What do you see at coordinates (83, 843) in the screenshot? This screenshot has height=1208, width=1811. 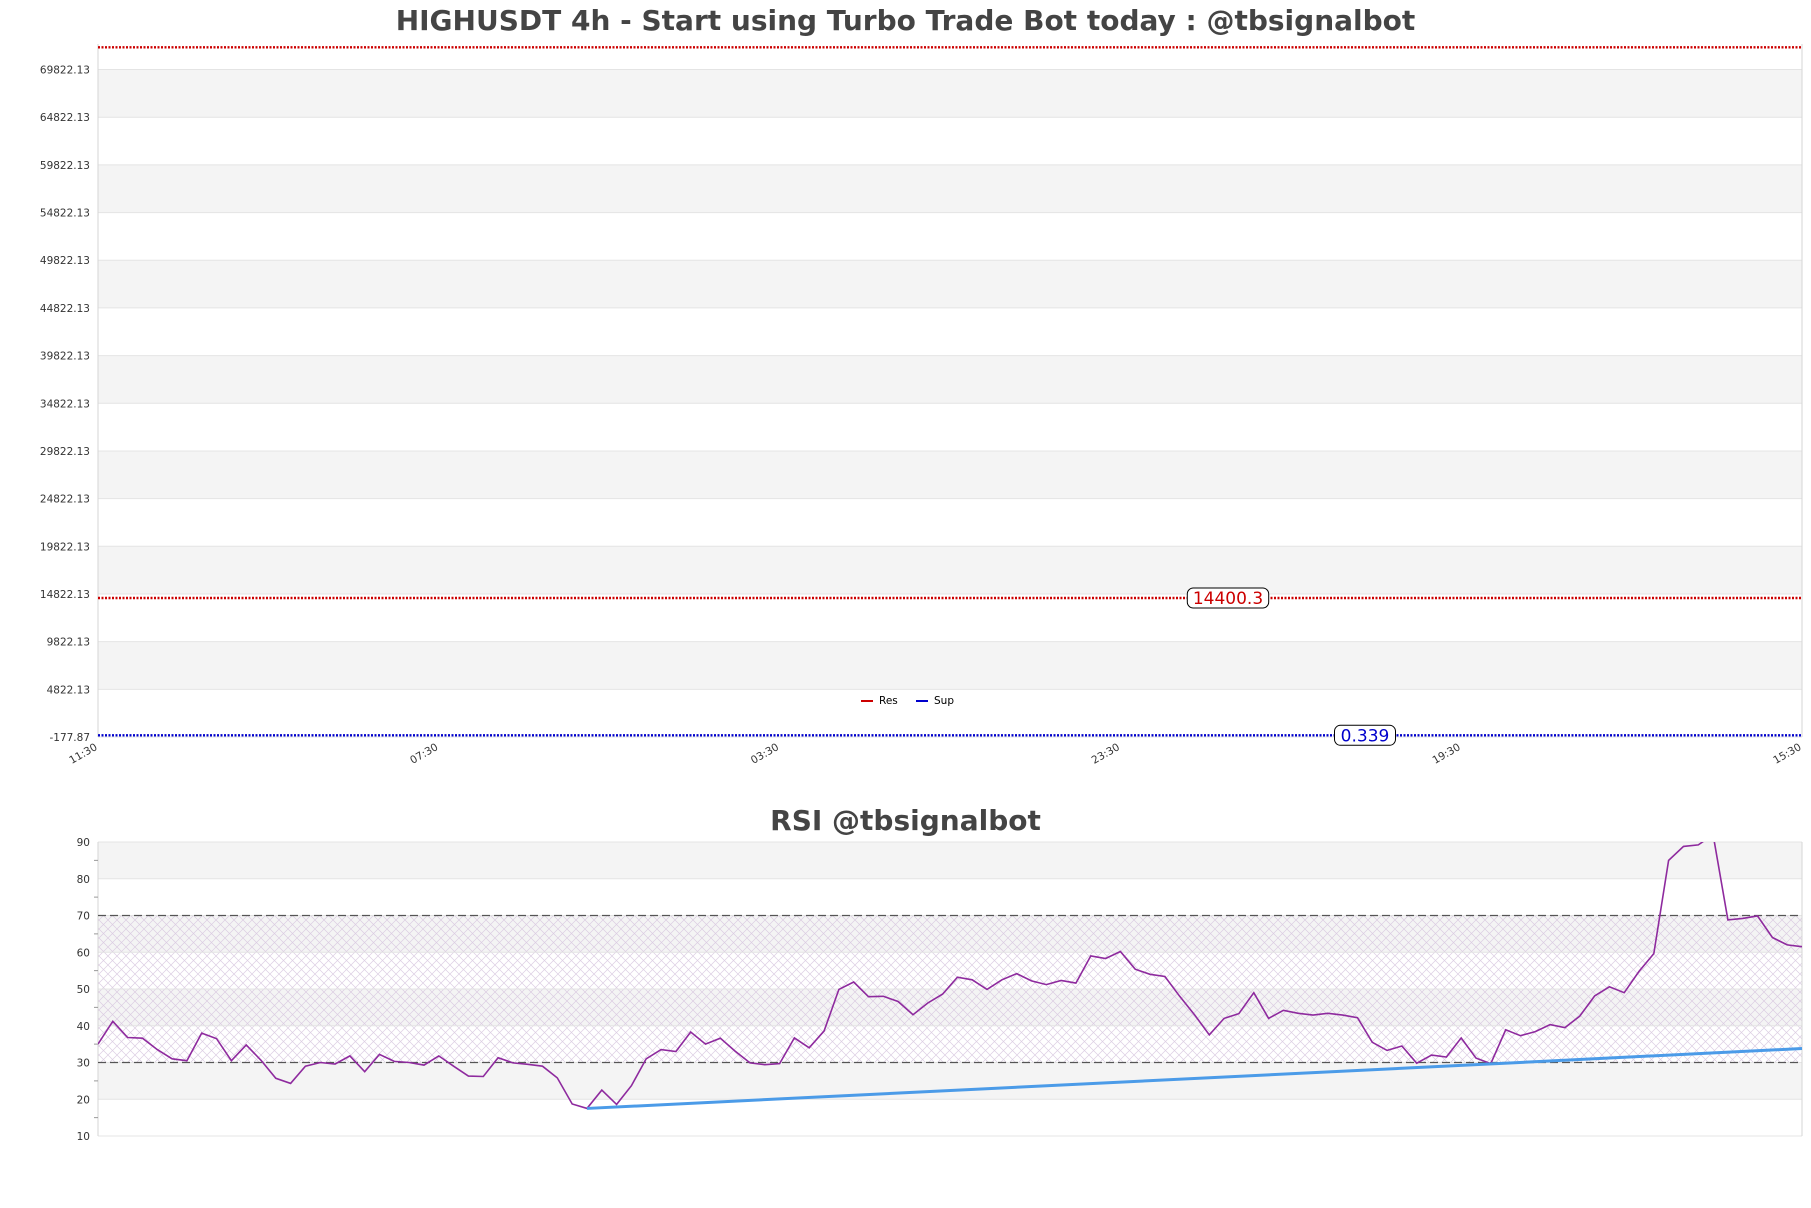 I see `rsi-y-tick-label: 90` at bounding box center [83, 843].